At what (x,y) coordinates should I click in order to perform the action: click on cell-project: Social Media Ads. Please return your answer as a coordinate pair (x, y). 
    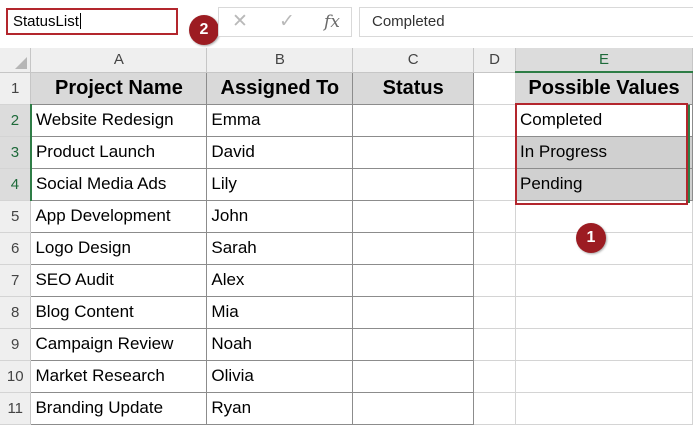
    Looking at the image, I should click on (119, 184).